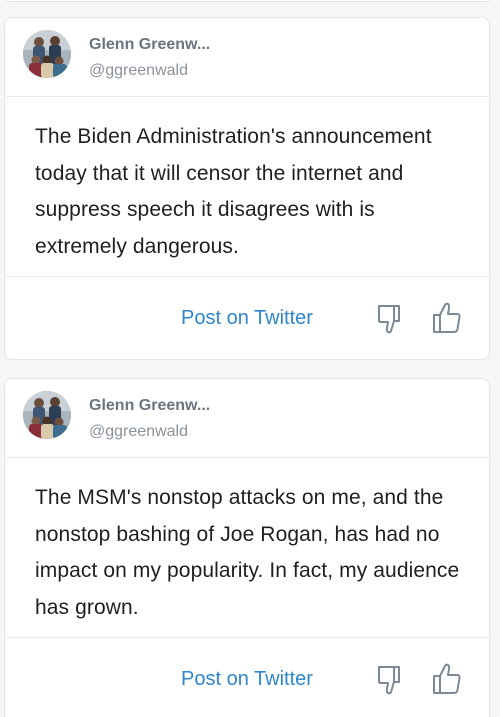 The width and height of the screenshot is (500, 717). Describe the element at coordinates (248, 1) in the screenshot. I see `previous-card-edge` at that location.